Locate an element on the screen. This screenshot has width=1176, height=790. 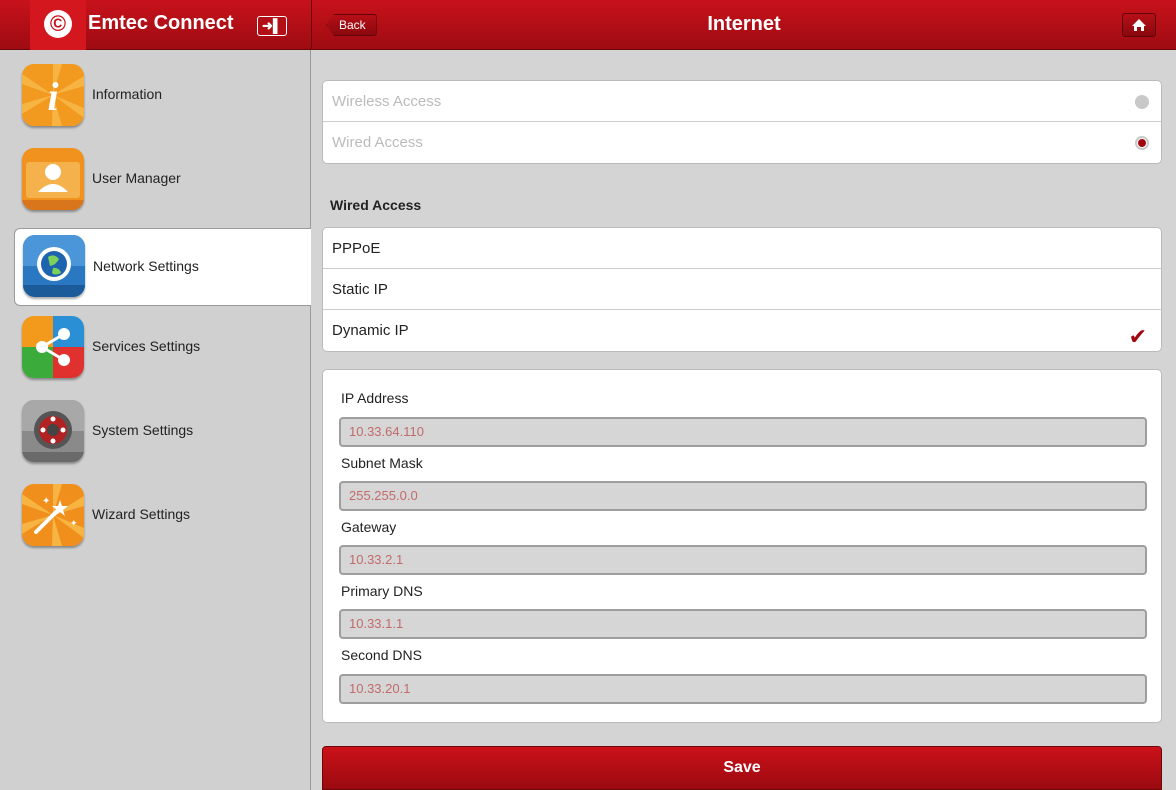
mode-label: Static IP is located at coordinates (360, 289).